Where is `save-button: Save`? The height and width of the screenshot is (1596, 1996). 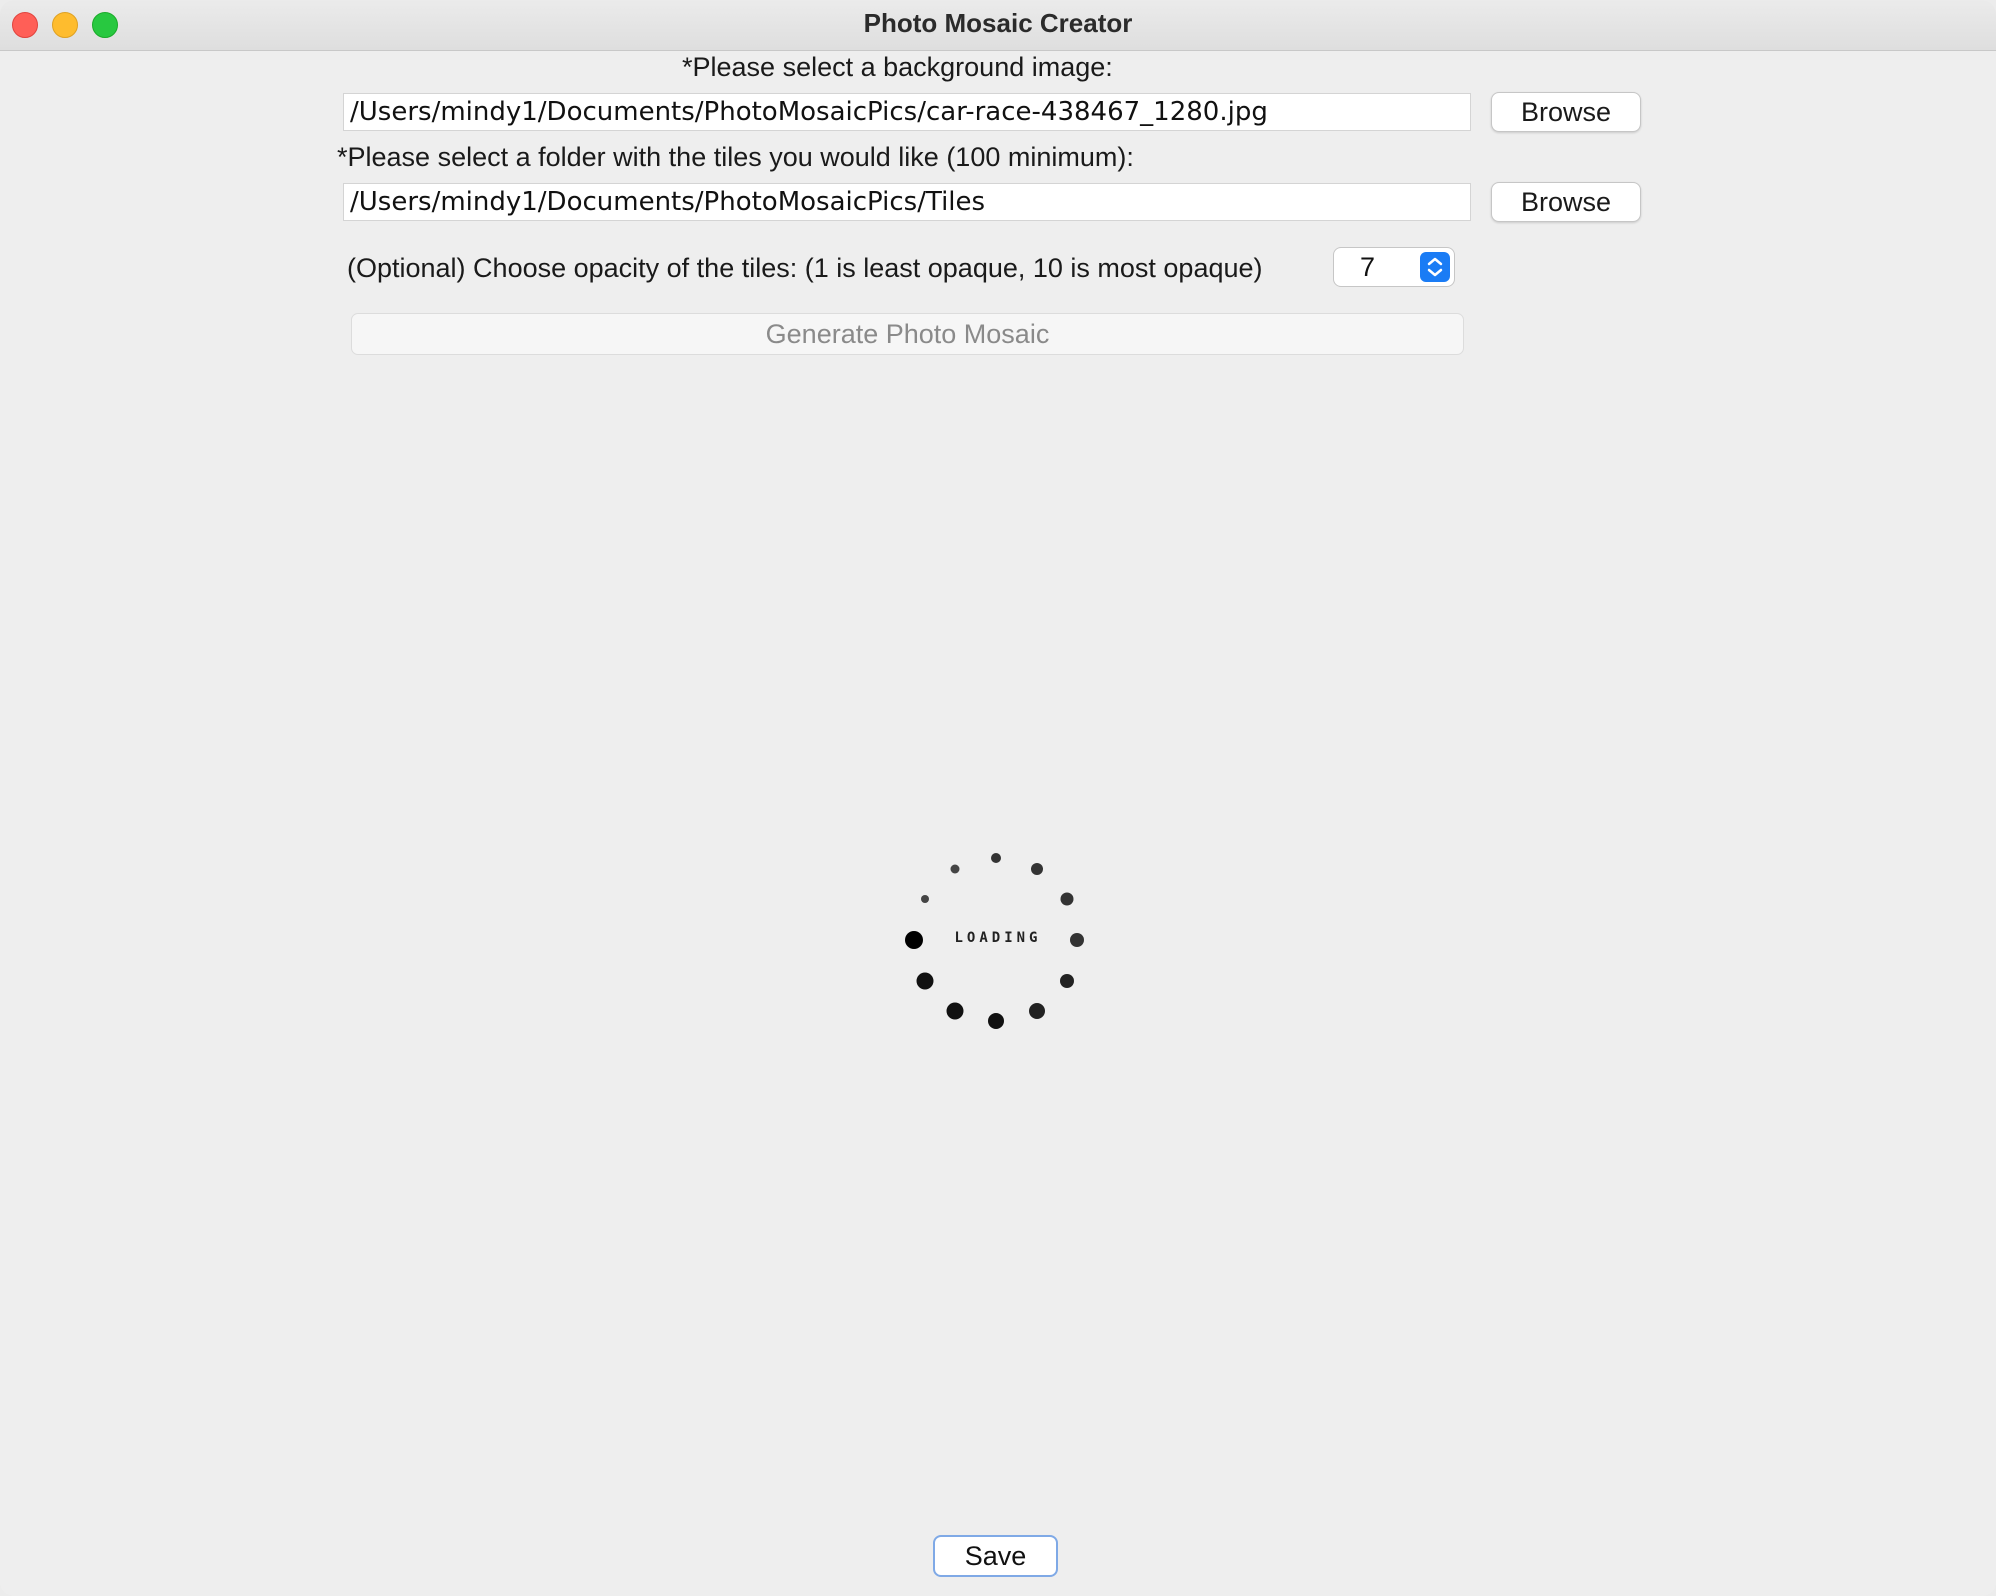 save-button: Save is located at coordinates (995, 1556).